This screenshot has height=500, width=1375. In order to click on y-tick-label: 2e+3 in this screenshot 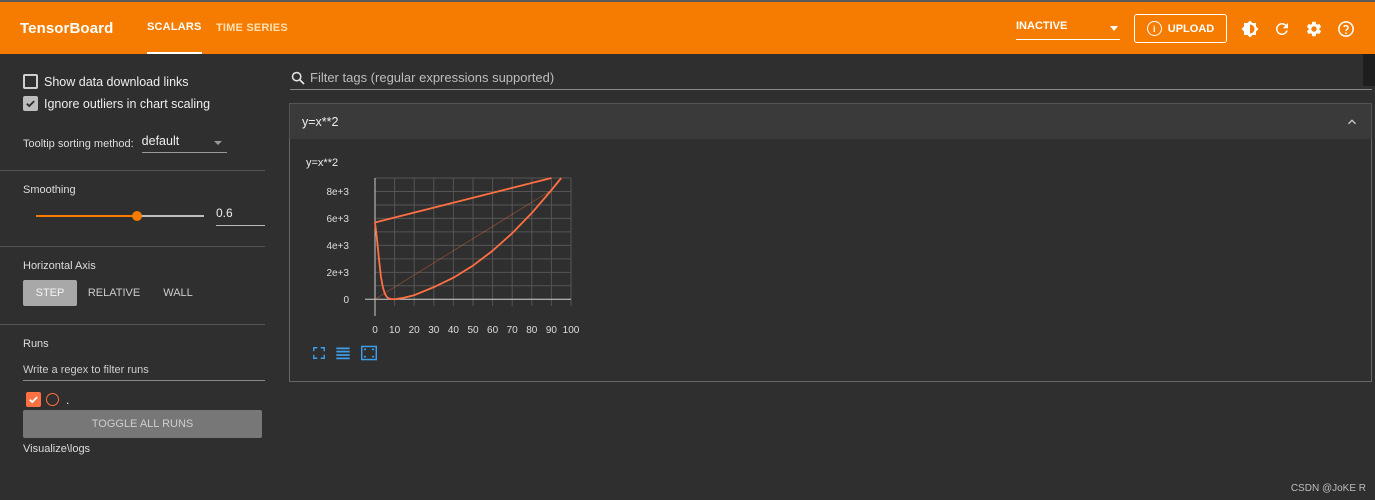, I will do `click(337, 273)`.